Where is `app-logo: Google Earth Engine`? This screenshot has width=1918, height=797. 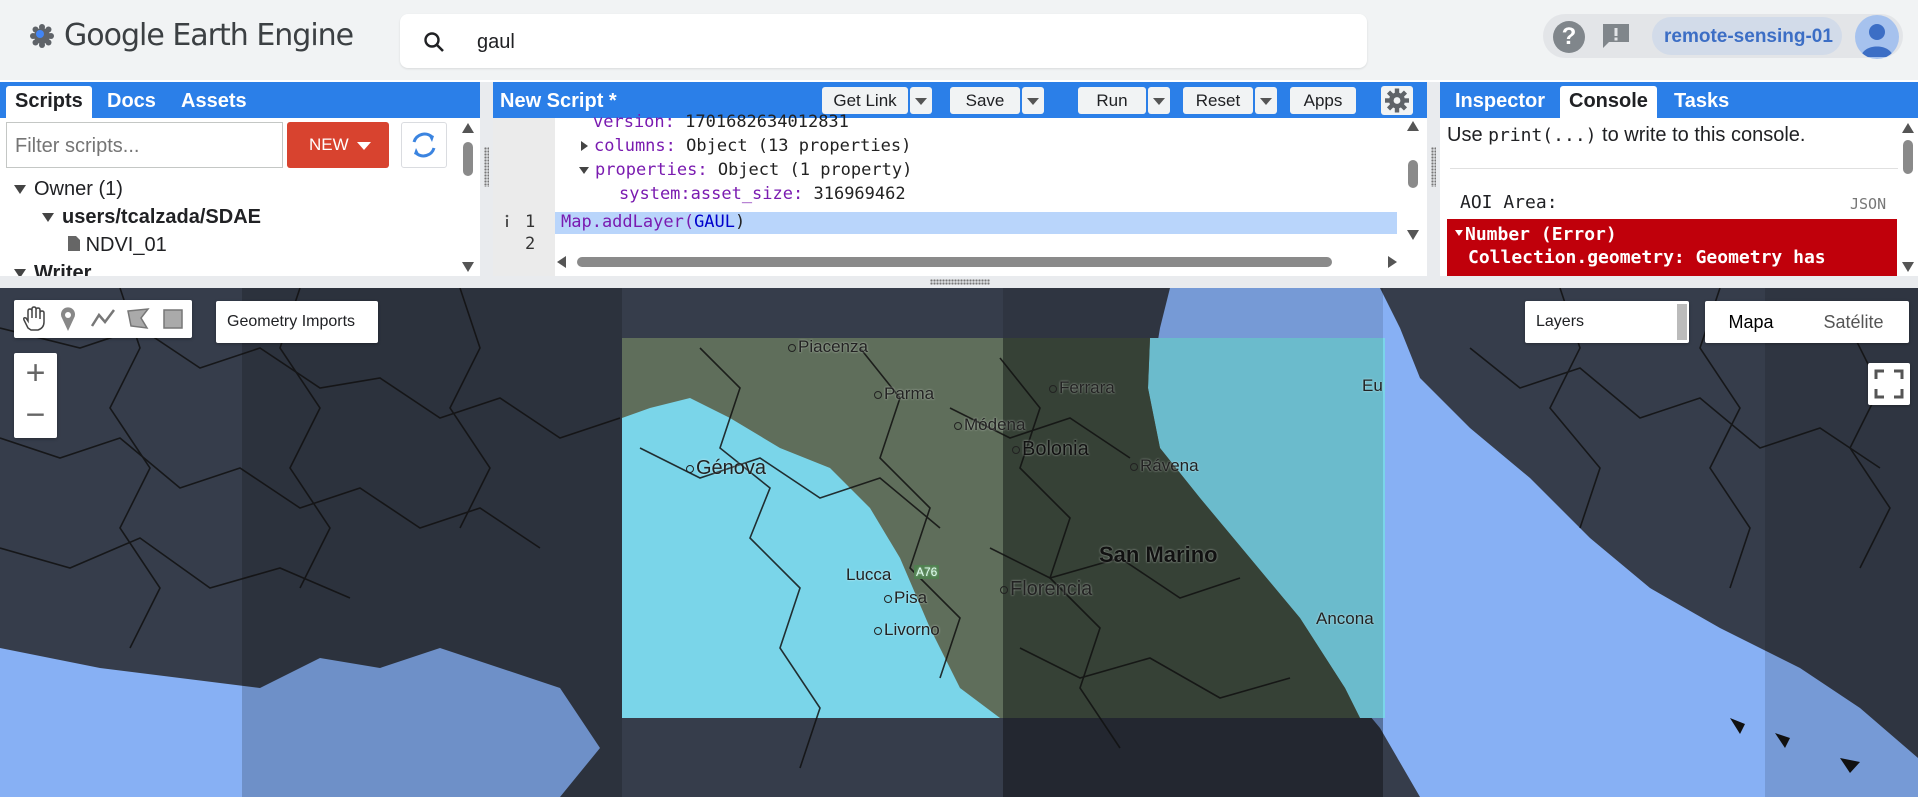
app-logo: Google Earth Engine is located at coordinates (191, 35).